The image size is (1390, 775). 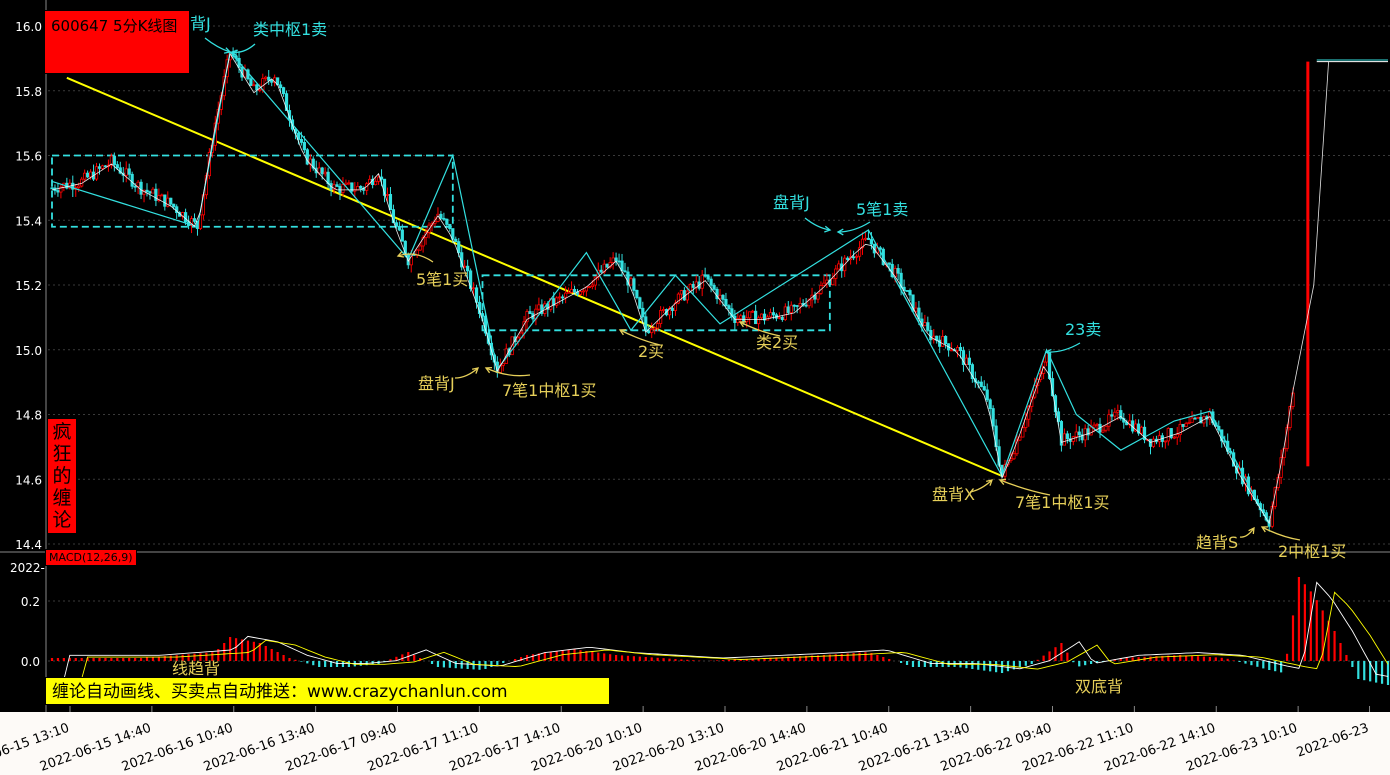 I want to click on annotation-label: 2买, so click(x=651, y=351).